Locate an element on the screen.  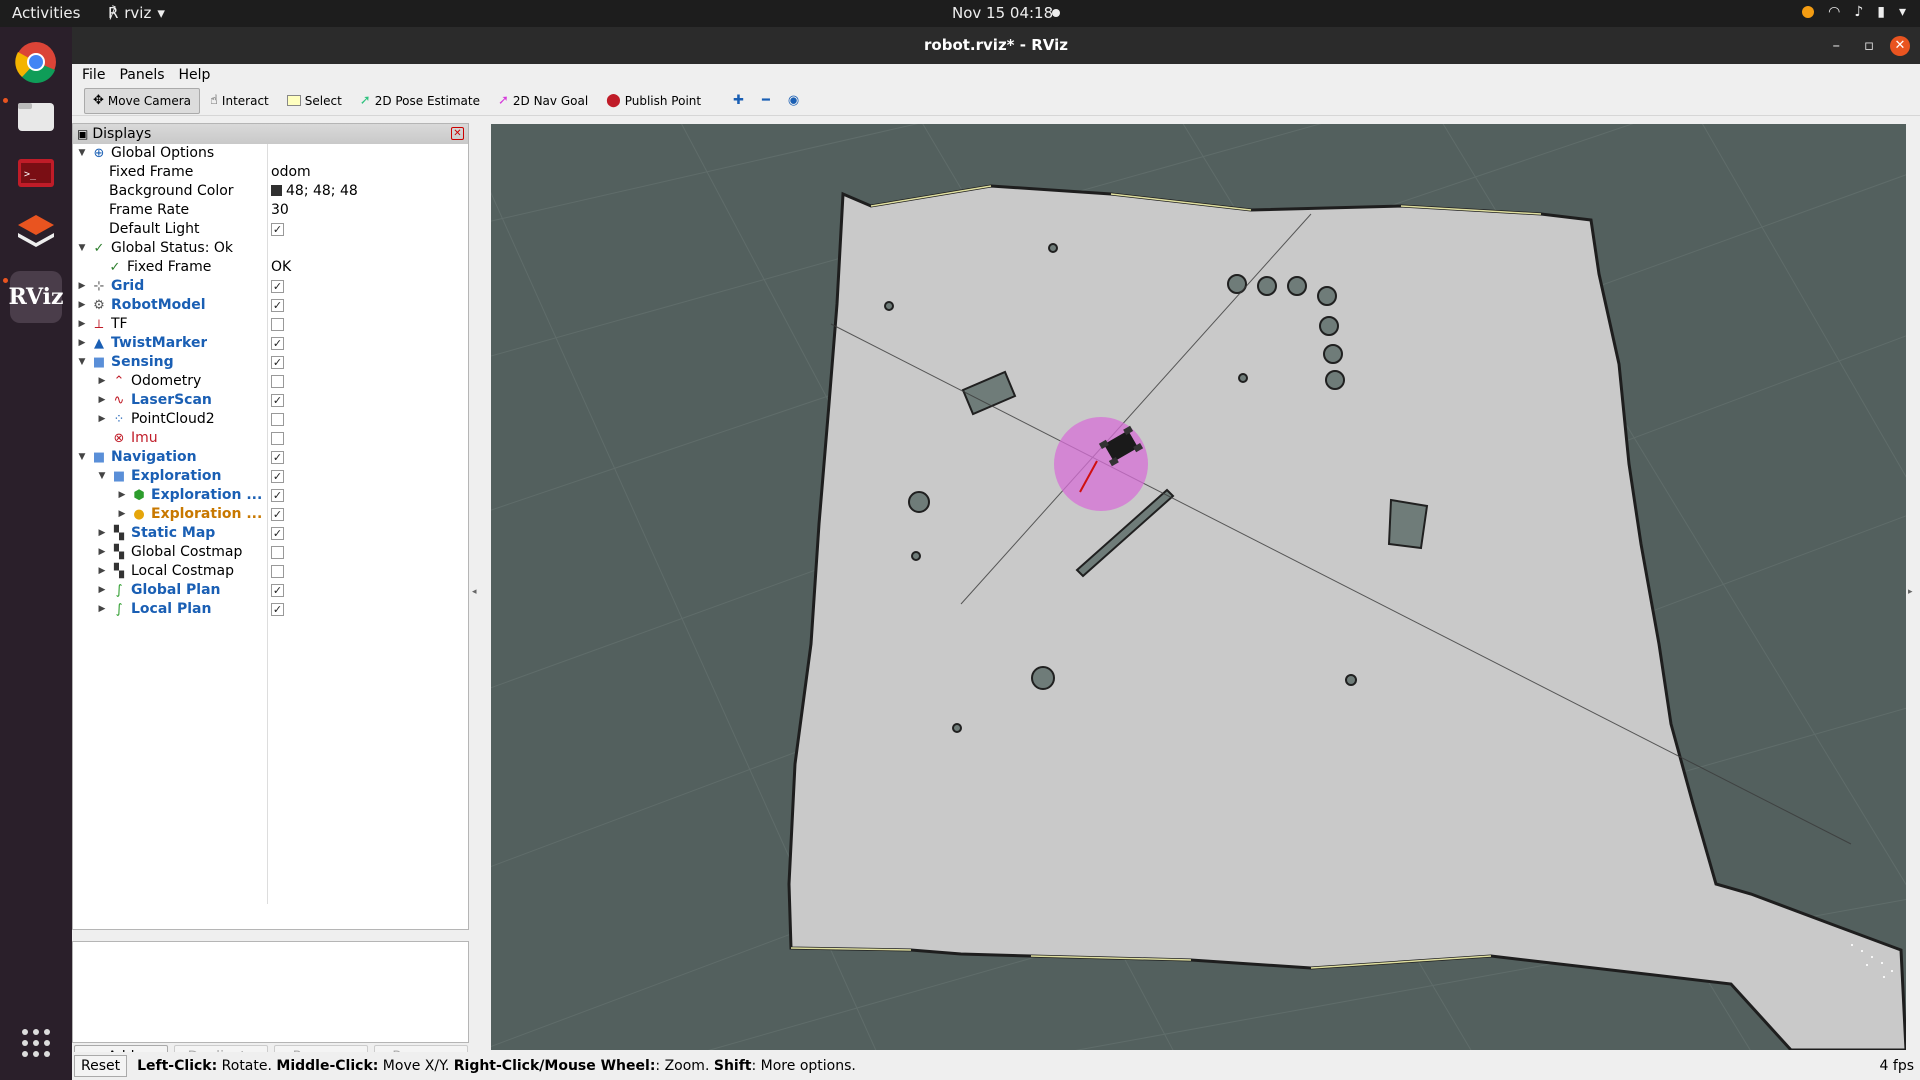
tree-row-odometry: ▶ ⌃ Odometry is located at coordinates (270, 381).